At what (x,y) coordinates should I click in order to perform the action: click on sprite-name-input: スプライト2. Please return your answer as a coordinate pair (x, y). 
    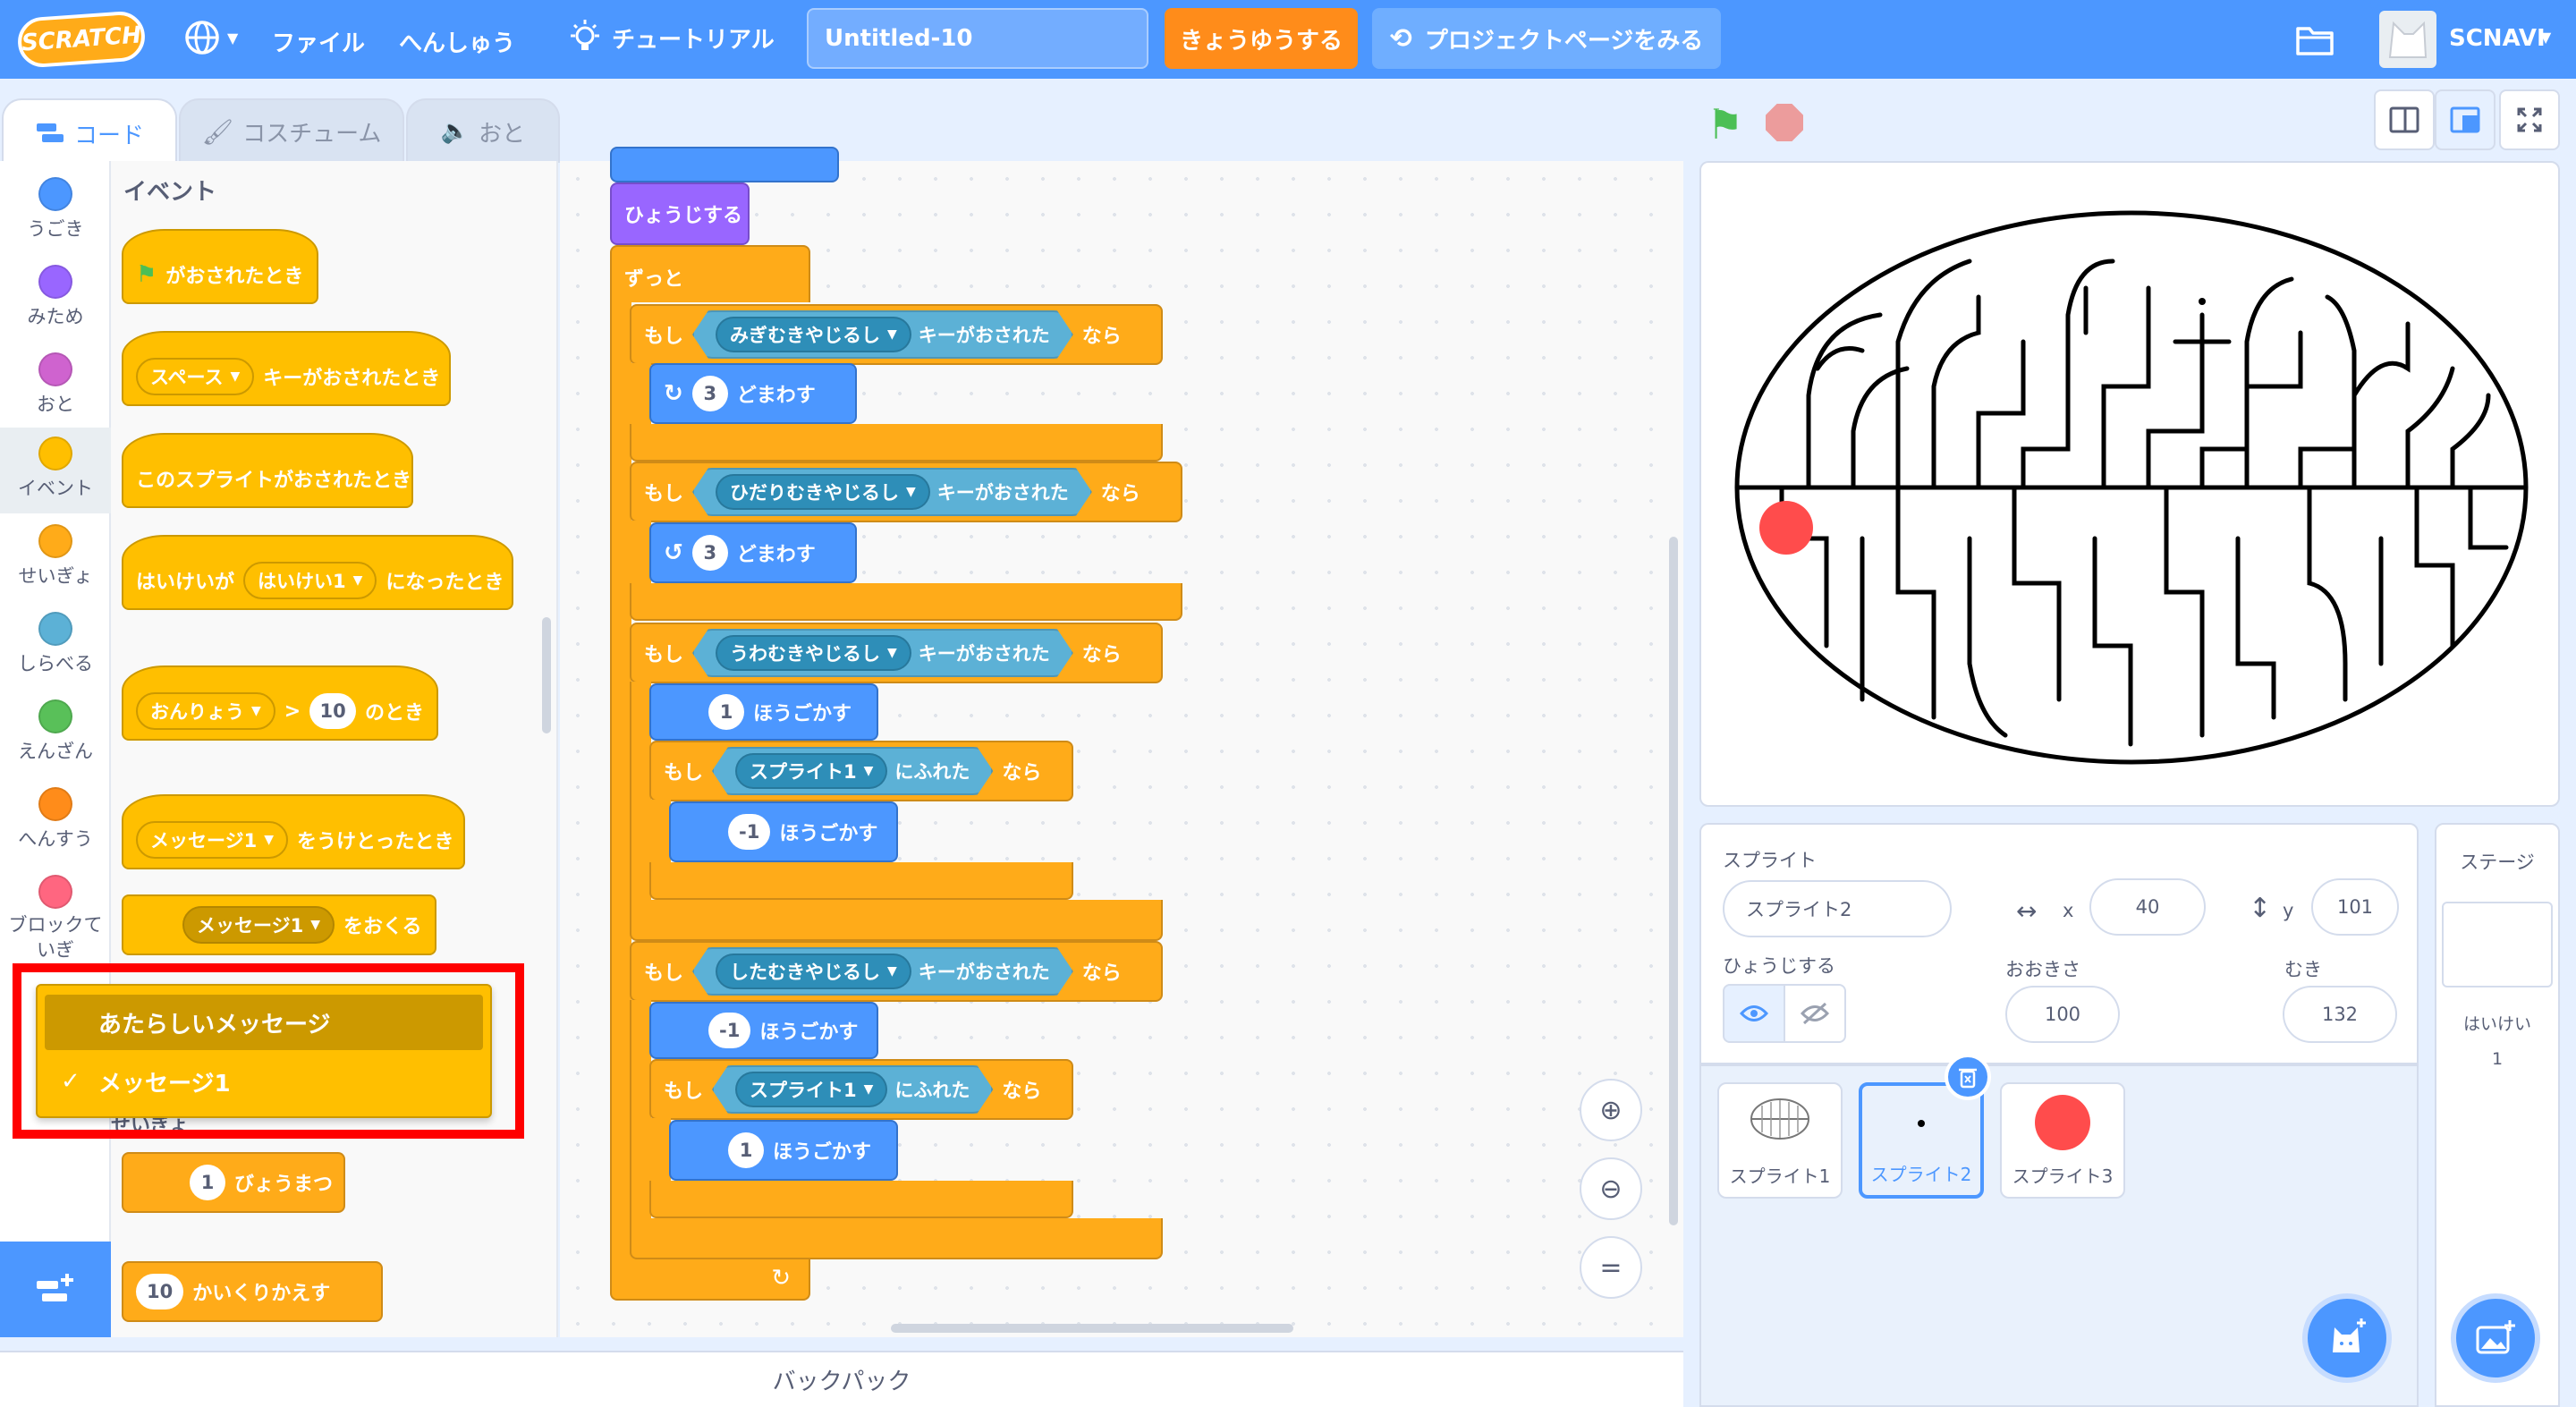
    Looking at the image, I should click on (1837, 908).